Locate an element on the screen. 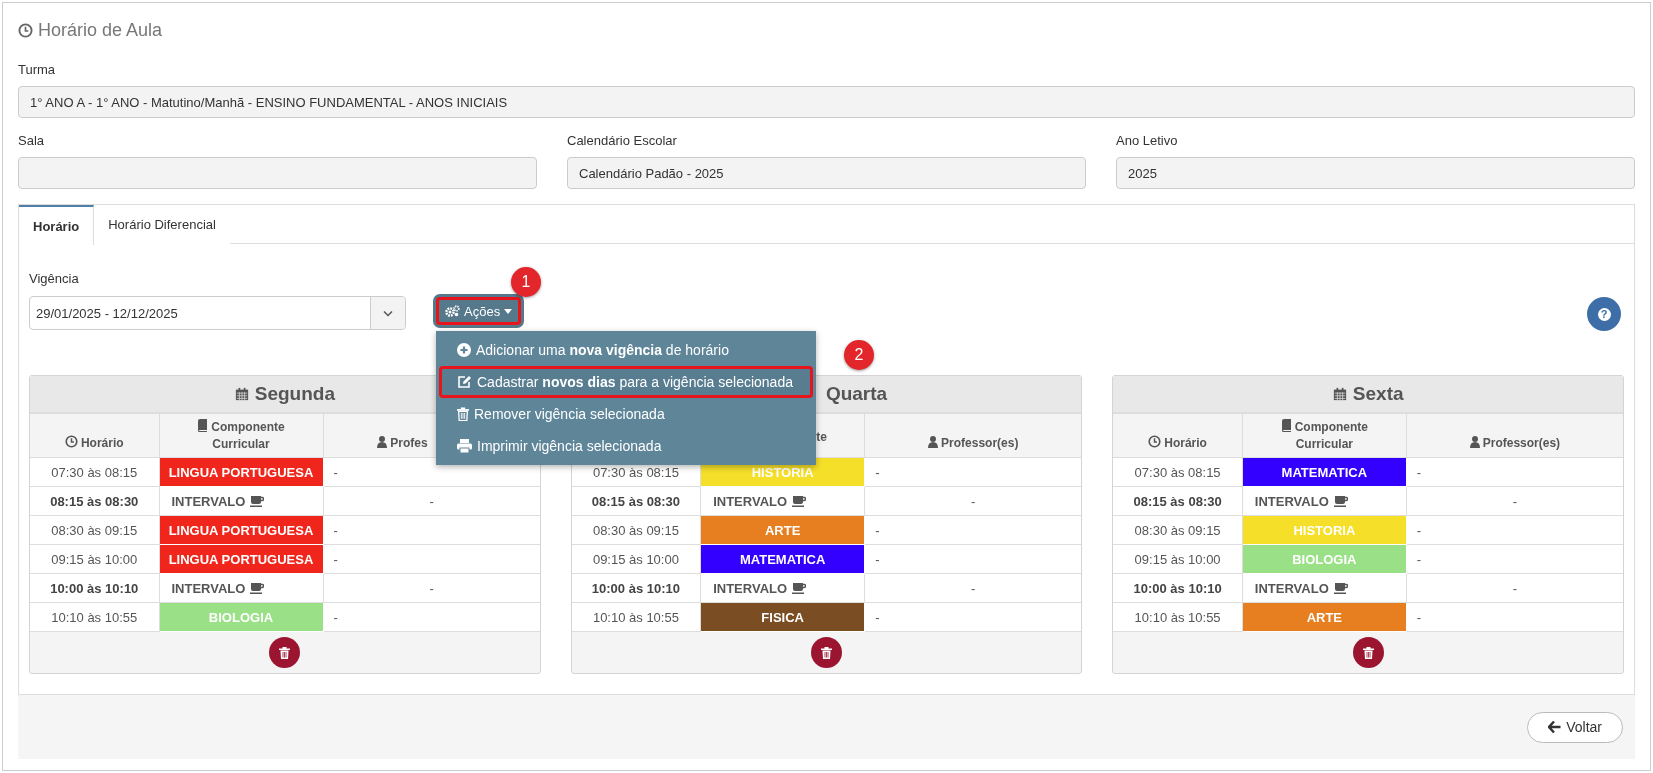  actions-button: Ações is located at coordinates (479, 311).